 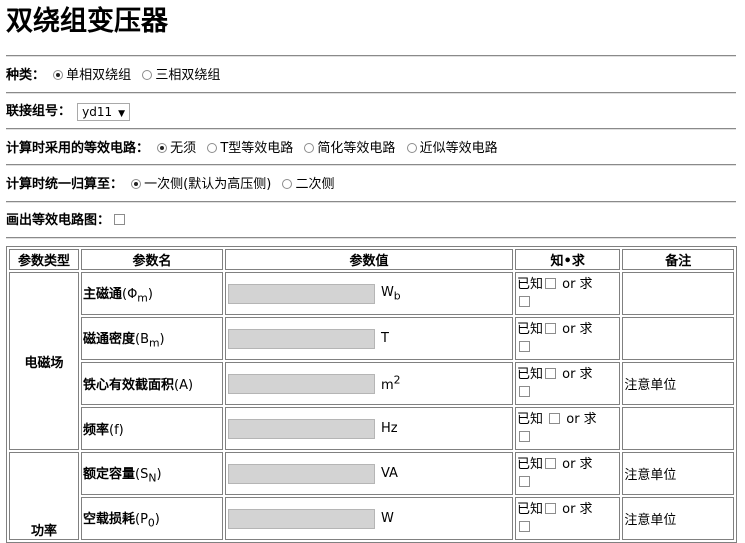 What do you see at coordinates (98, 75) in the screenshot?
I see `type-option-single: 单相双绕组` at bounding box center [98, 75].